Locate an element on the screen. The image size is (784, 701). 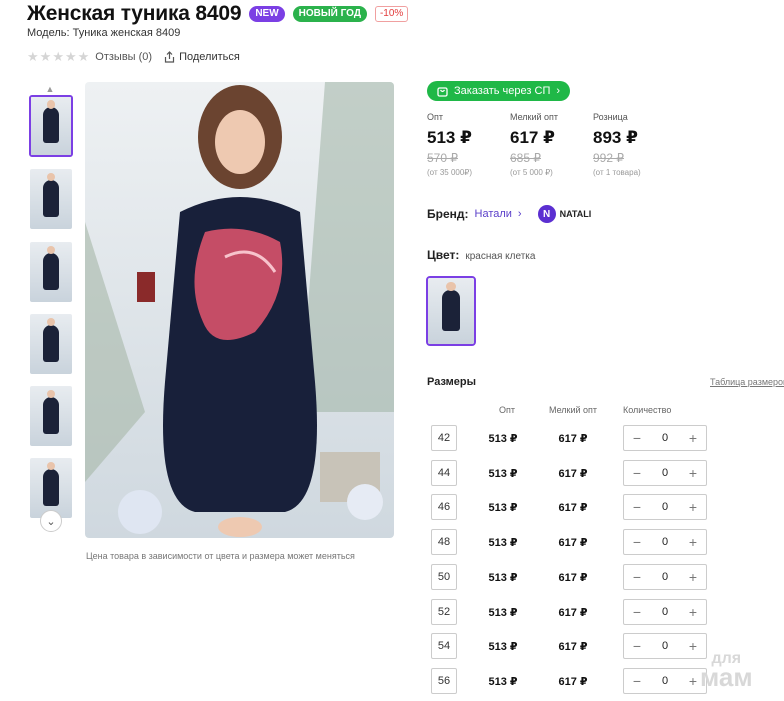
natali-logo-icon: N is located at coordinates (546, 214).